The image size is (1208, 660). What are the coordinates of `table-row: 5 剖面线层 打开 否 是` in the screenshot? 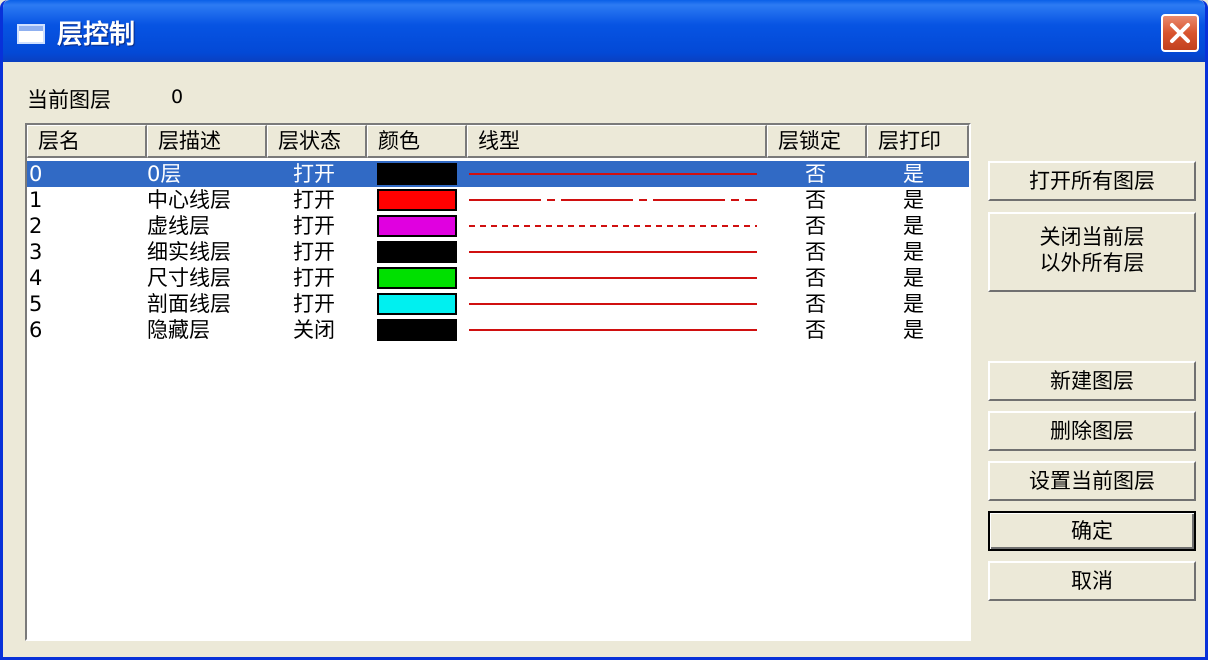 It's located at (498, 304).